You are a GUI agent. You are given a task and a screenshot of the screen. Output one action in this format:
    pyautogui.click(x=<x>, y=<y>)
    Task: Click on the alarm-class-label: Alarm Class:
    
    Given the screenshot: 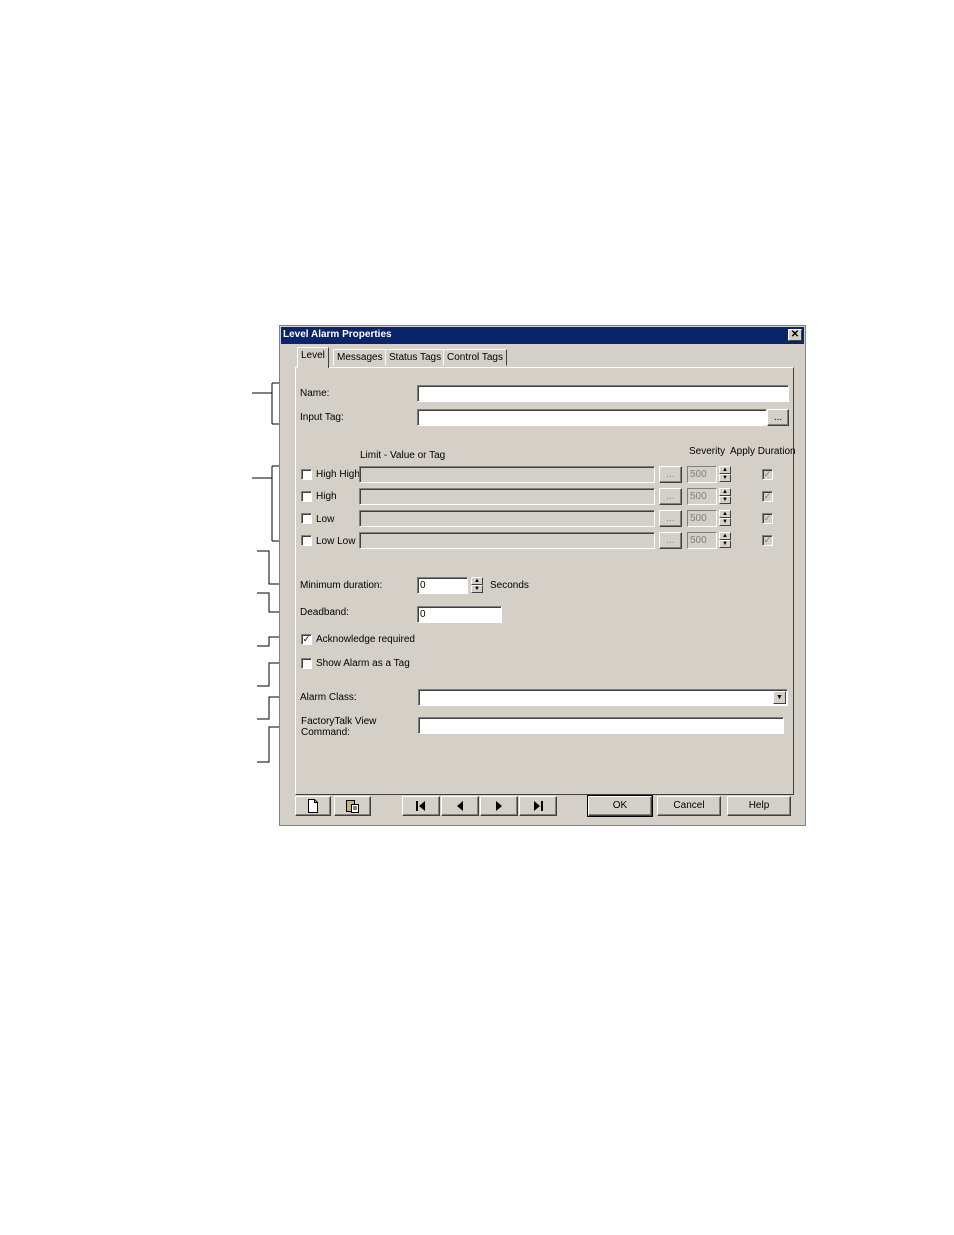 What is the action you would take?
    pyautogui.click(x=328, y=697)
    